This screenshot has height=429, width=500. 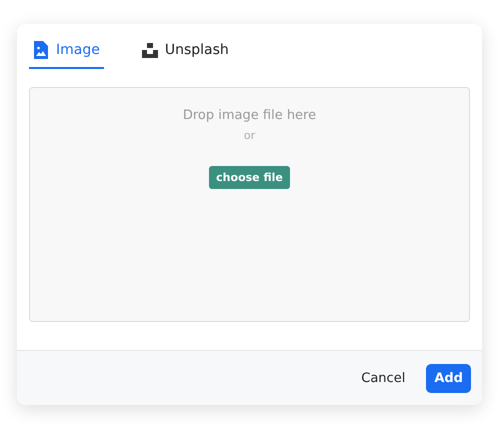 What do you see at coordinates (249, 177) in the screenshot?
I see `choose-file-button: choose file` at bounding box center [249, 177].